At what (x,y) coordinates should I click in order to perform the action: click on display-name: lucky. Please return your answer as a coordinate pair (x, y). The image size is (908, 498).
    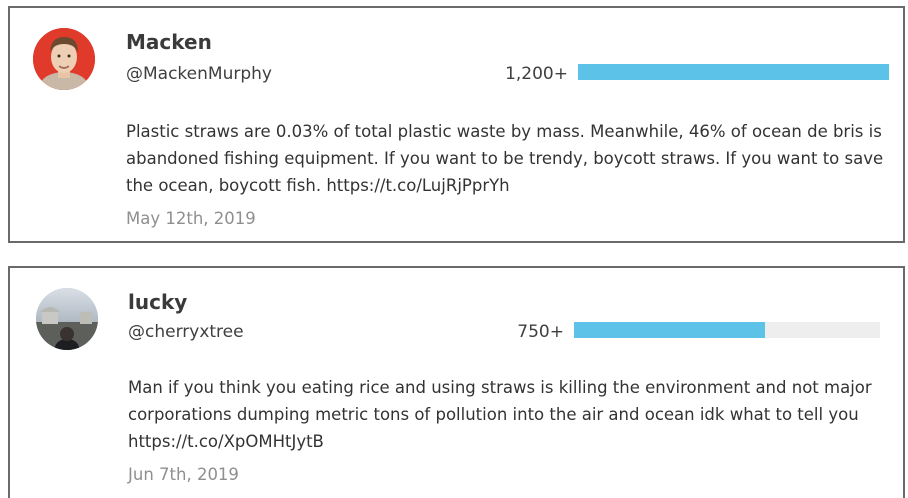
    Looking at the image, I should click on (157, 302).